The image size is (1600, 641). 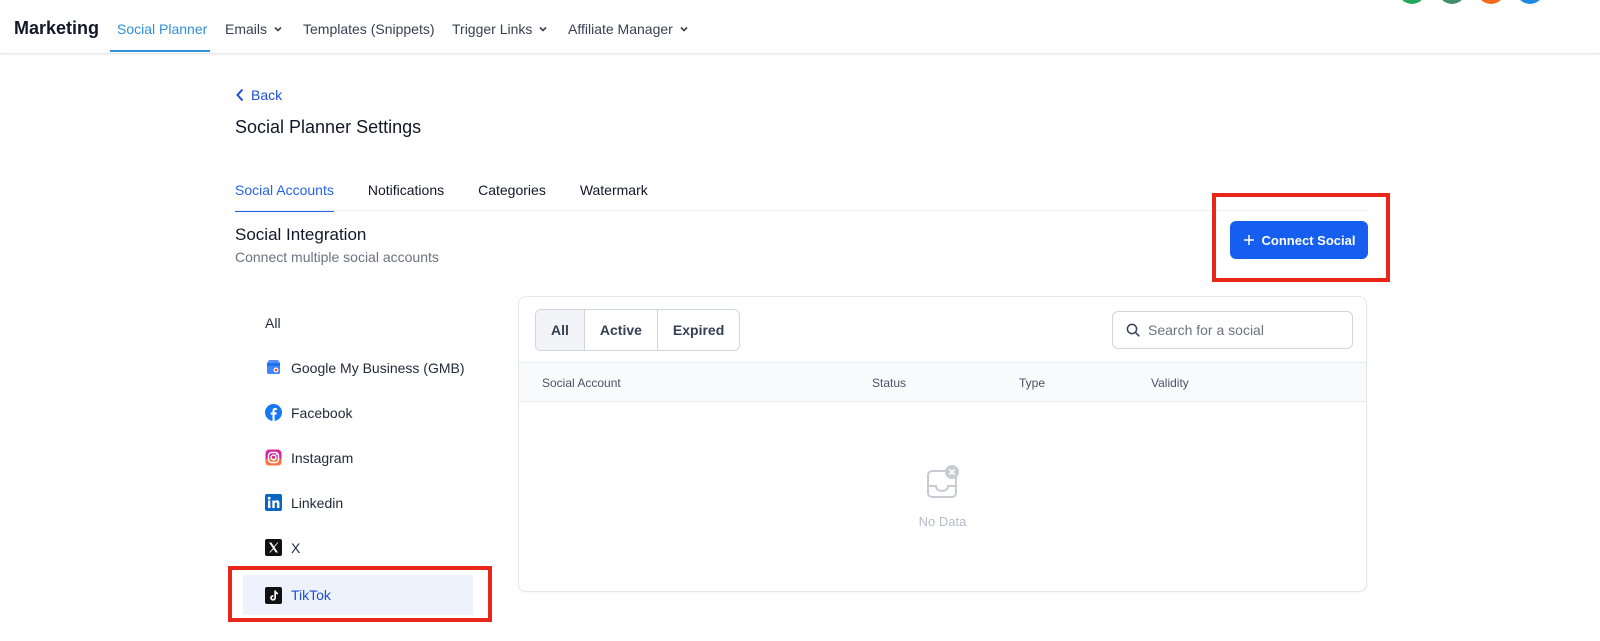 I want to click on back-link: Back, so click(x=258, y=95).